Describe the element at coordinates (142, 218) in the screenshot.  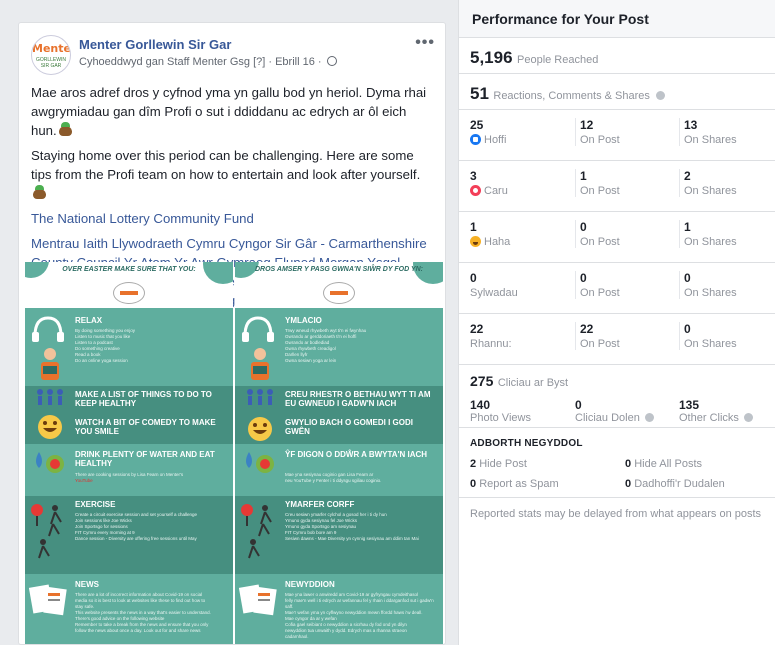
I see `fund-link: The National Lottery Community Fund` at that location.